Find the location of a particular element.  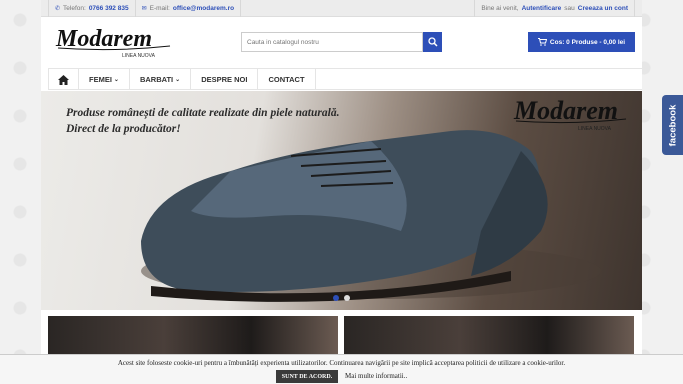

hero-logo-tagline: LINEA NUOVA is located at coordinates (595, 128).